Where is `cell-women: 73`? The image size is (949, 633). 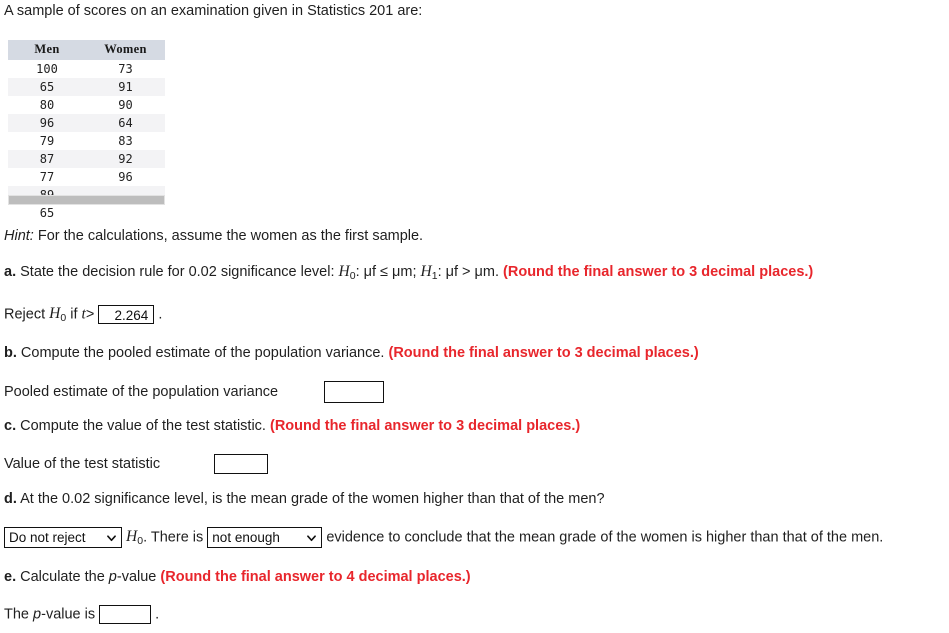 cell-women: 73 is located at coordinates (125, 69).